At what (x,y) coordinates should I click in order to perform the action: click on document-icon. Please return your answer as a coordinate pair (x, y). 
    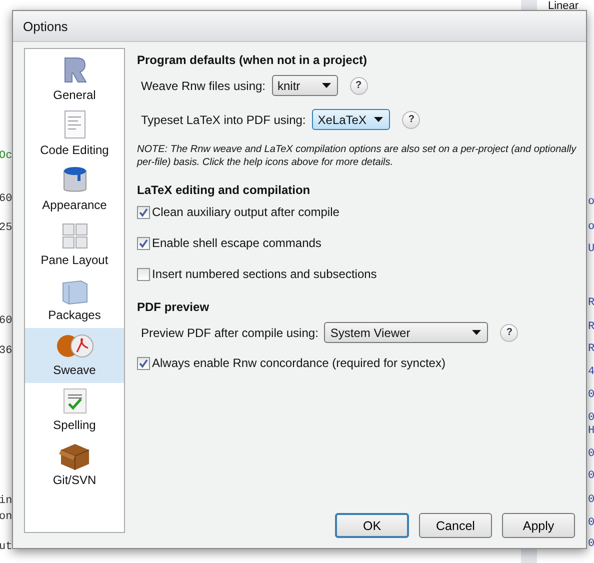
    Looking at the image, I should click on (74, 125).